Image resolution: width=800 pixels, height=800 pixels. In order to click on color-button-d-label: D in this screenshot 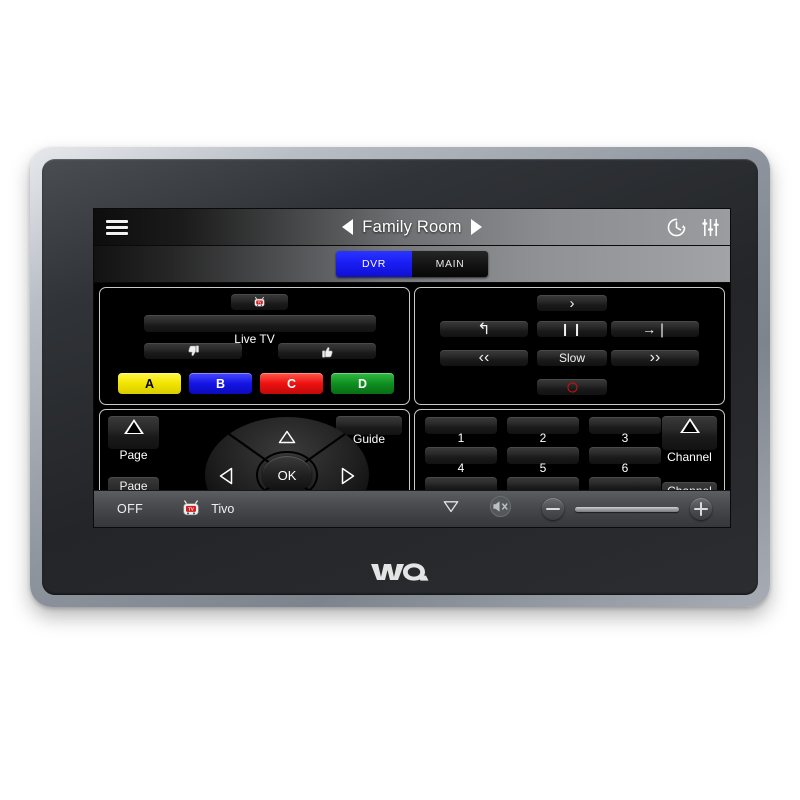, I will do `click(362, 383)`.